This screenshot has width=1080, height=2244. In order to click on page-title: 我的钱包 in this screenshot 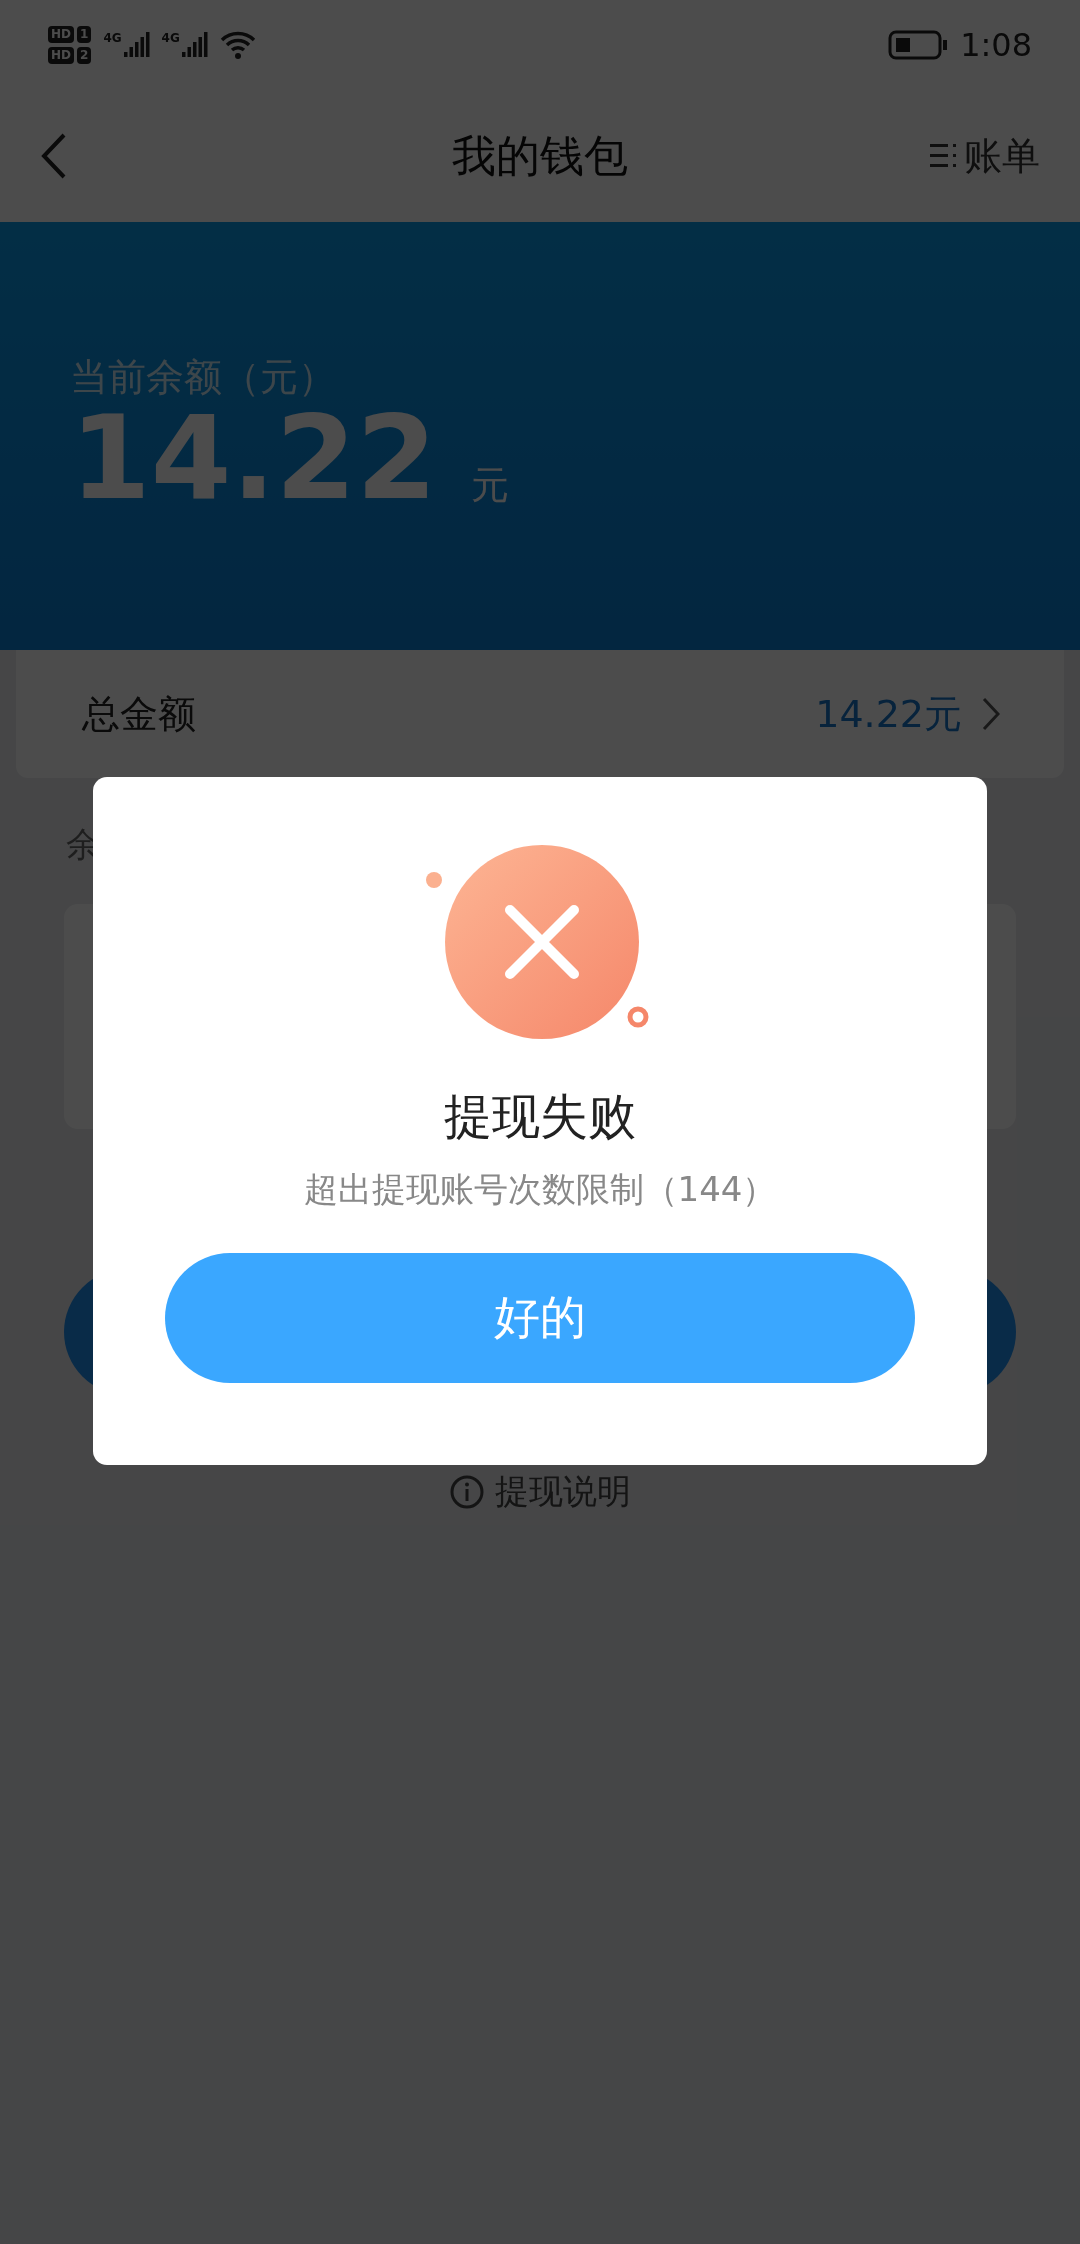, I will do `click(540, 155)`.